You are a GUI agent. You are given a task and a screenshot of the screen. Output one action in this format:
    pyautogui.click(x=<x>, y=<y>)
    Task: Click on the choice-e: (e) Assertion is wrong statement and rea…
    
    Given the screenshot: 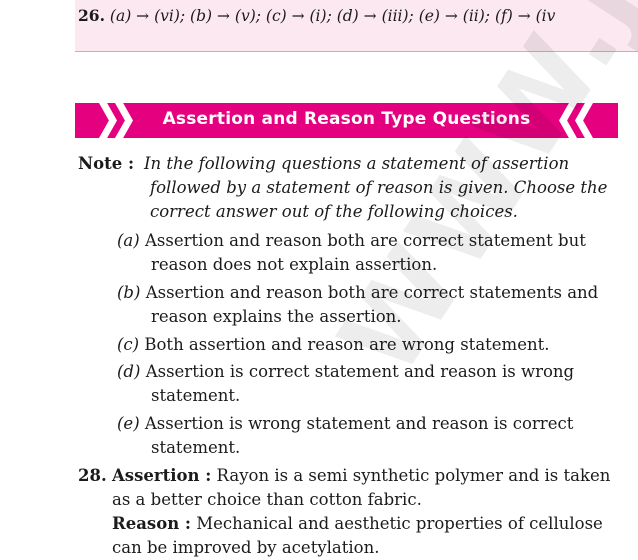 What is the action you would take?
    pyautogui.click(x=345, y=436)
    